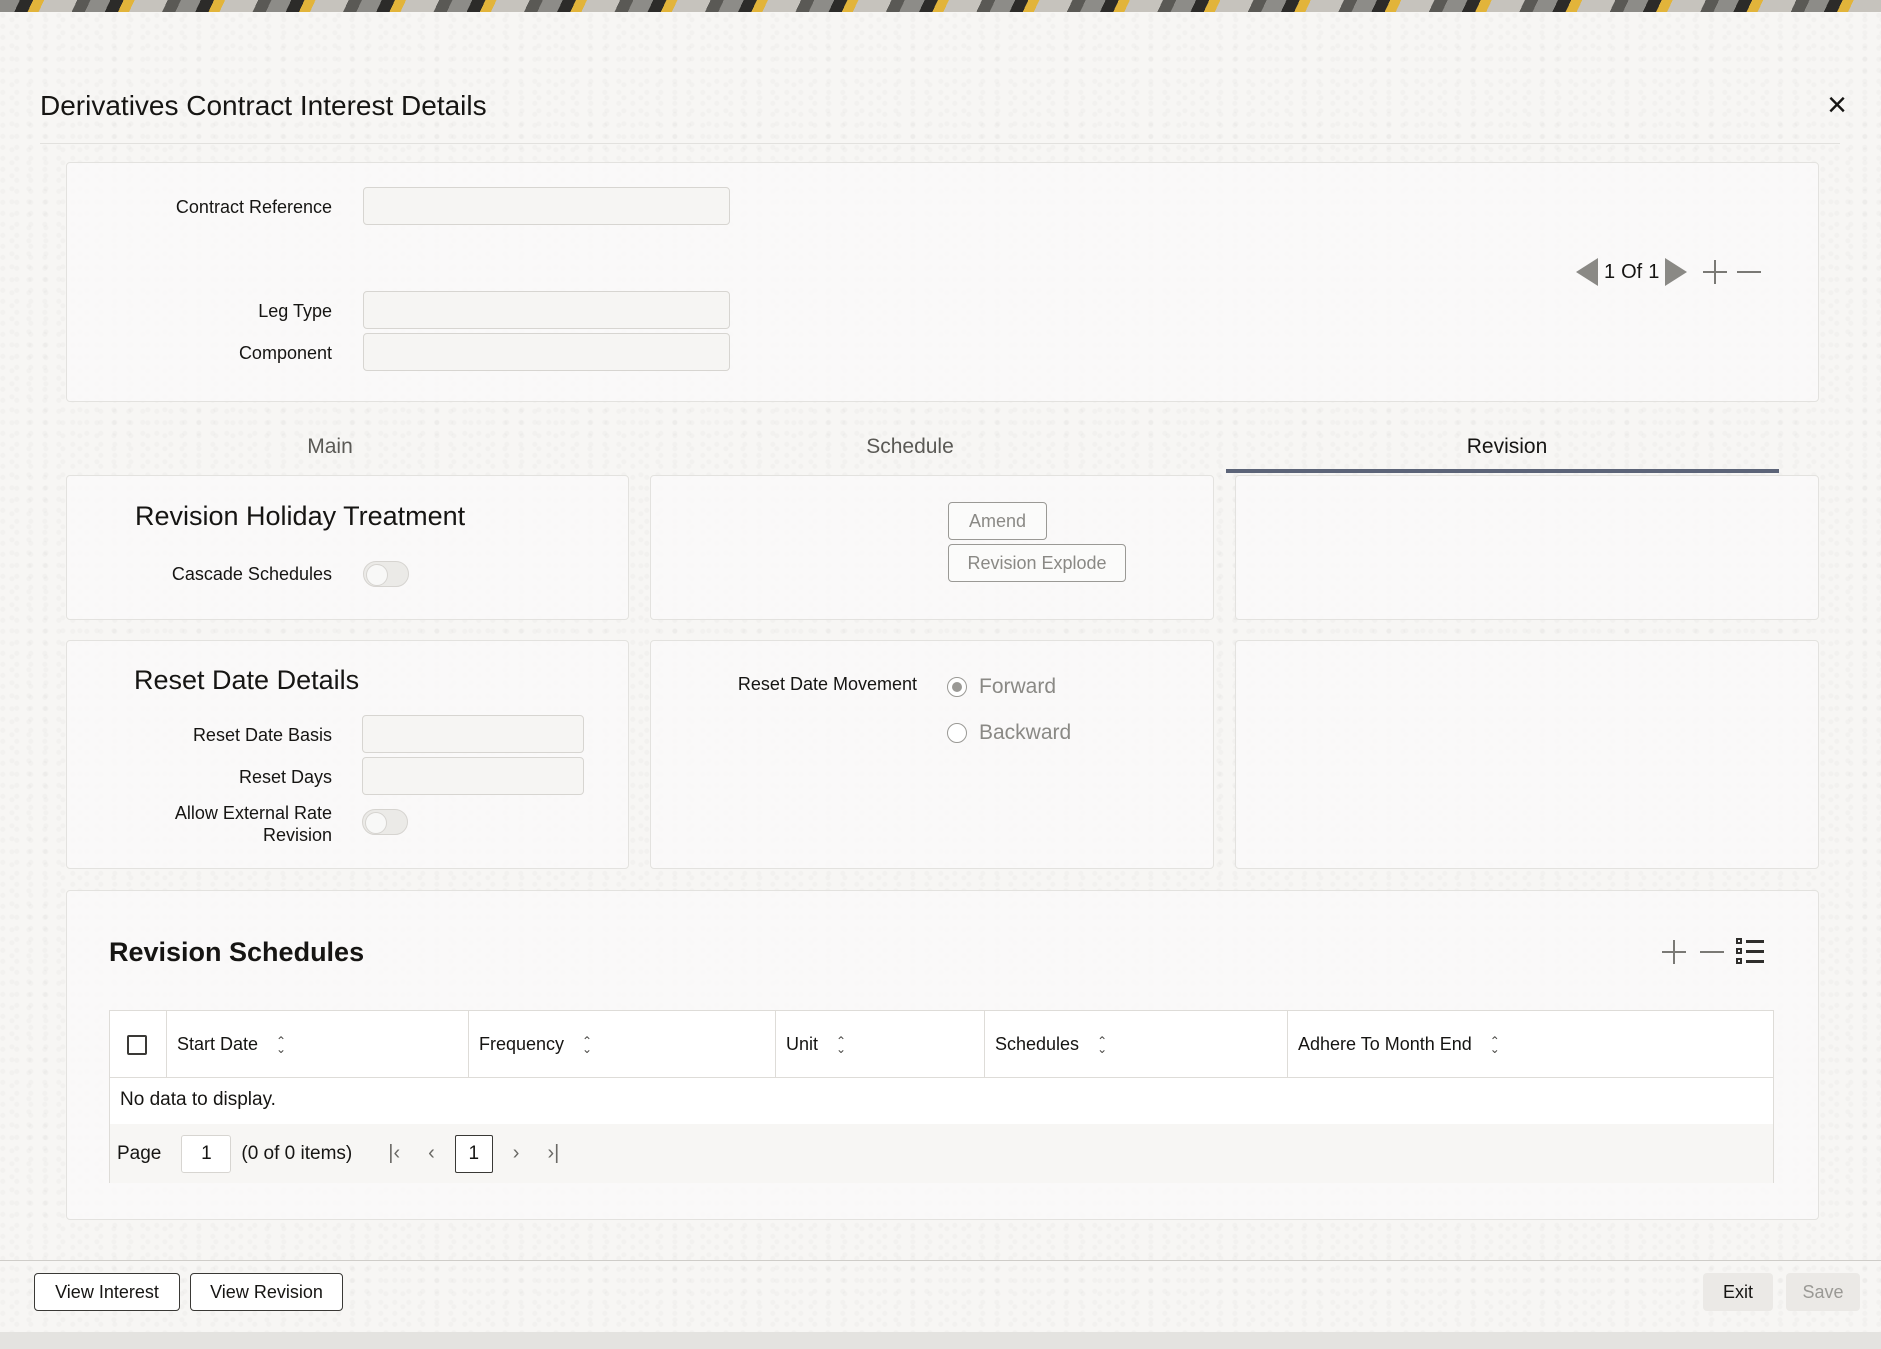 This screenshot has height=1349, width=1881. What do you see at coordinates (347, 547) in the screenshot?
I see `revision-holiday-panel` at bounding box center [347, 547].